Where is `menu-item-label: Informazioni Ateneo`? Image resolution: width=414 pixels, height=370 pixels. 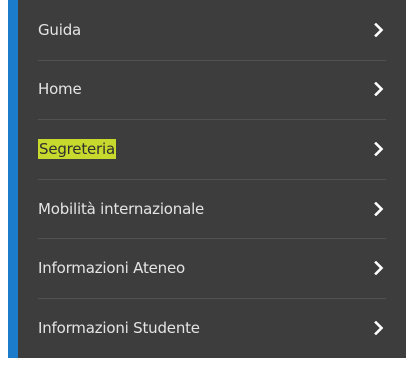 menu-item-label: Informazioni Ateneo is located at coordinates (111, 268).